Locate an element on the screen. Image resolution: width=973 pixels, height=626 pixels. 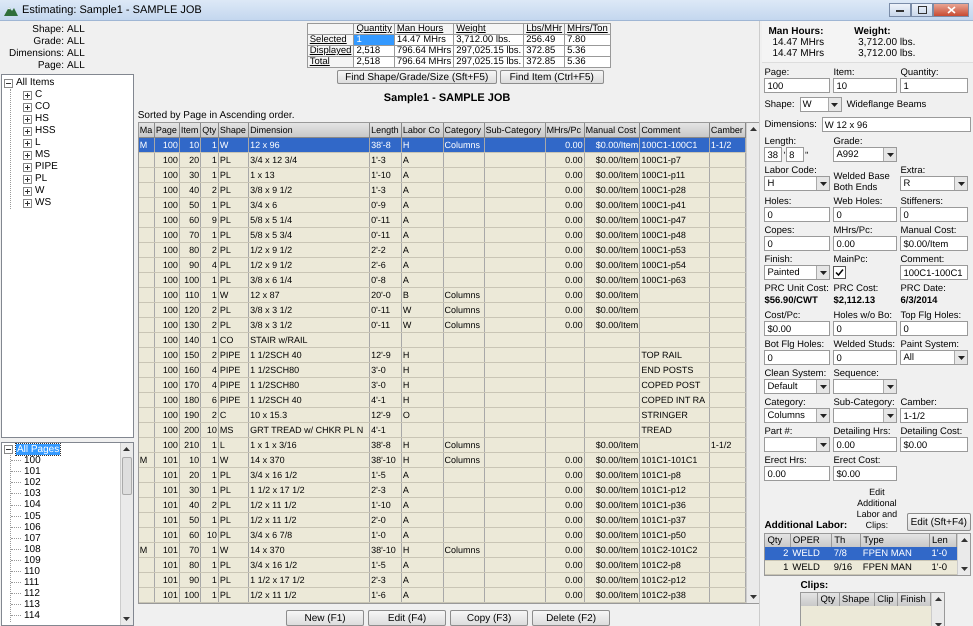
dropdown: Columns is located at coordinates (797, 415).